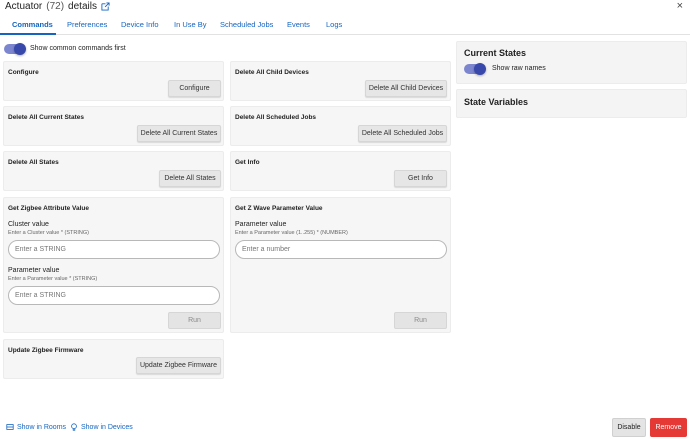  I want to click on state-variables-panel: State Variables, so click(571, 103).